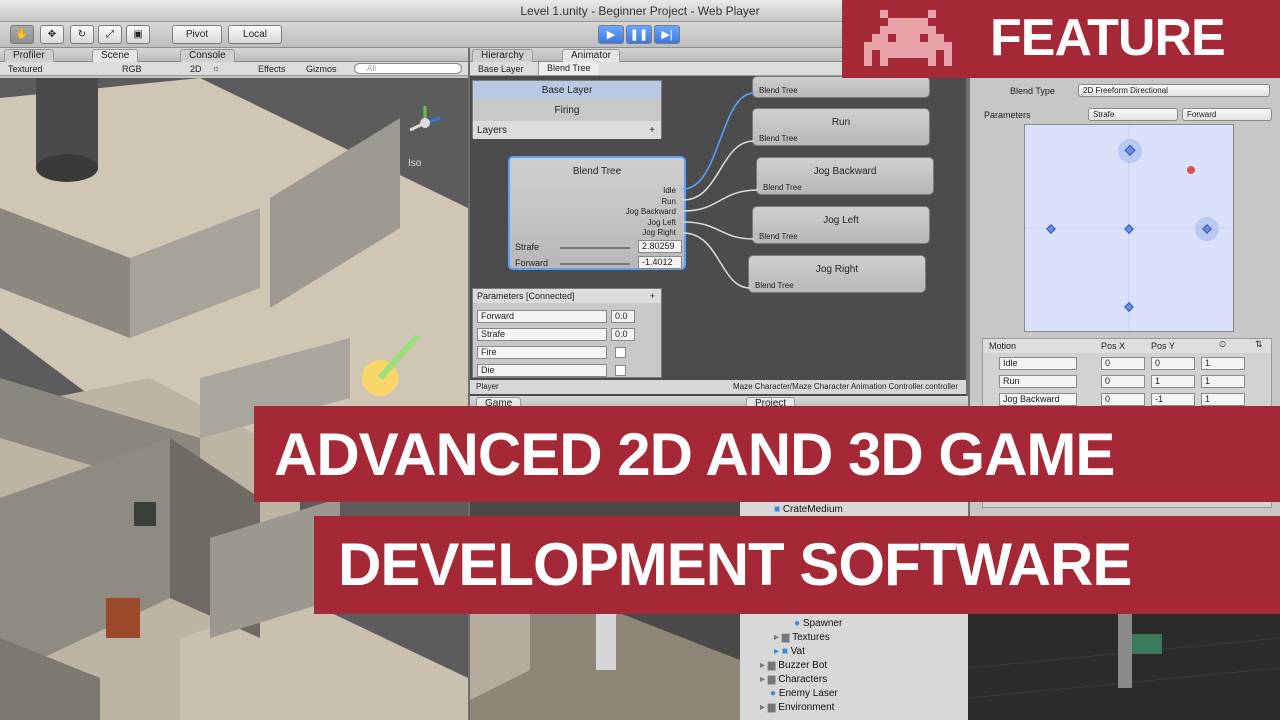  Describe the element at coordinates (1128, 365) in the screenshot. I see `motion-row: Idle 0 0 1` at that location.